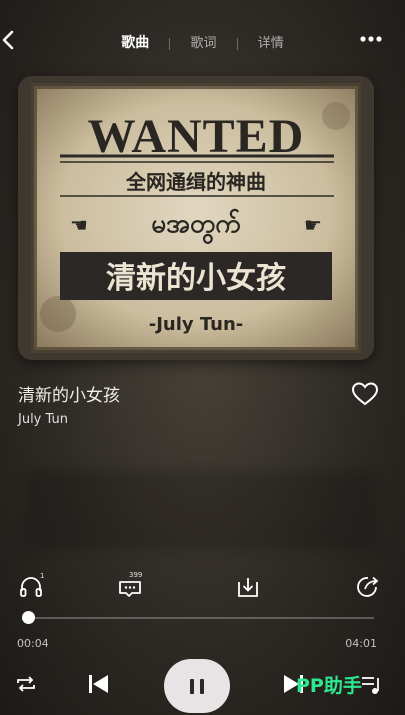 The image size is (405, 715). Describe the element at coordinates (196, 324) in the screenshot. I see `cover-artist: -July Tun-` at that location.